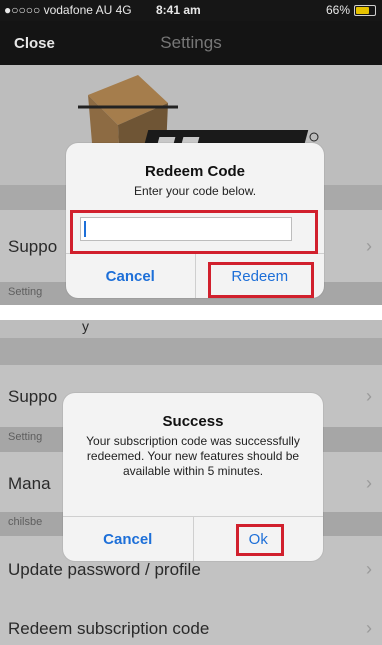  What do you see at coordinates (178, 10) in the screenshot?
I see `clock: 8:41 am` at bounding box center [178, 10].